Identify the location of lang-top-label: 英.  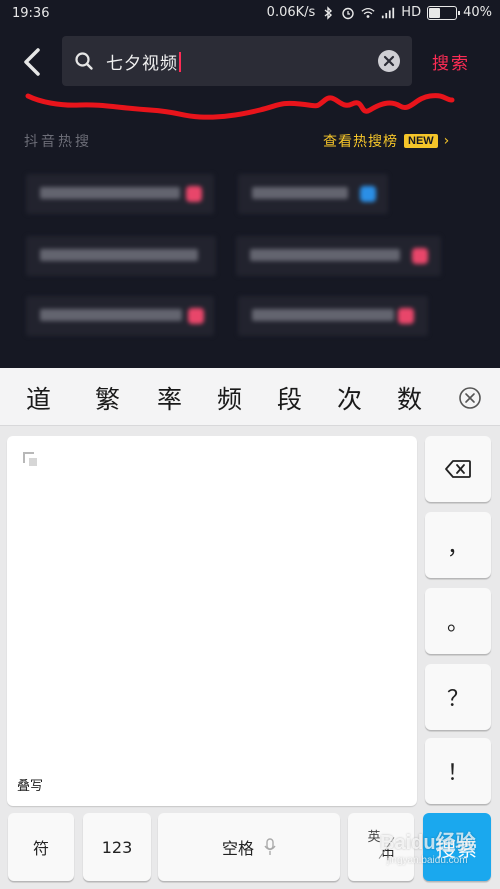
(374, 837).